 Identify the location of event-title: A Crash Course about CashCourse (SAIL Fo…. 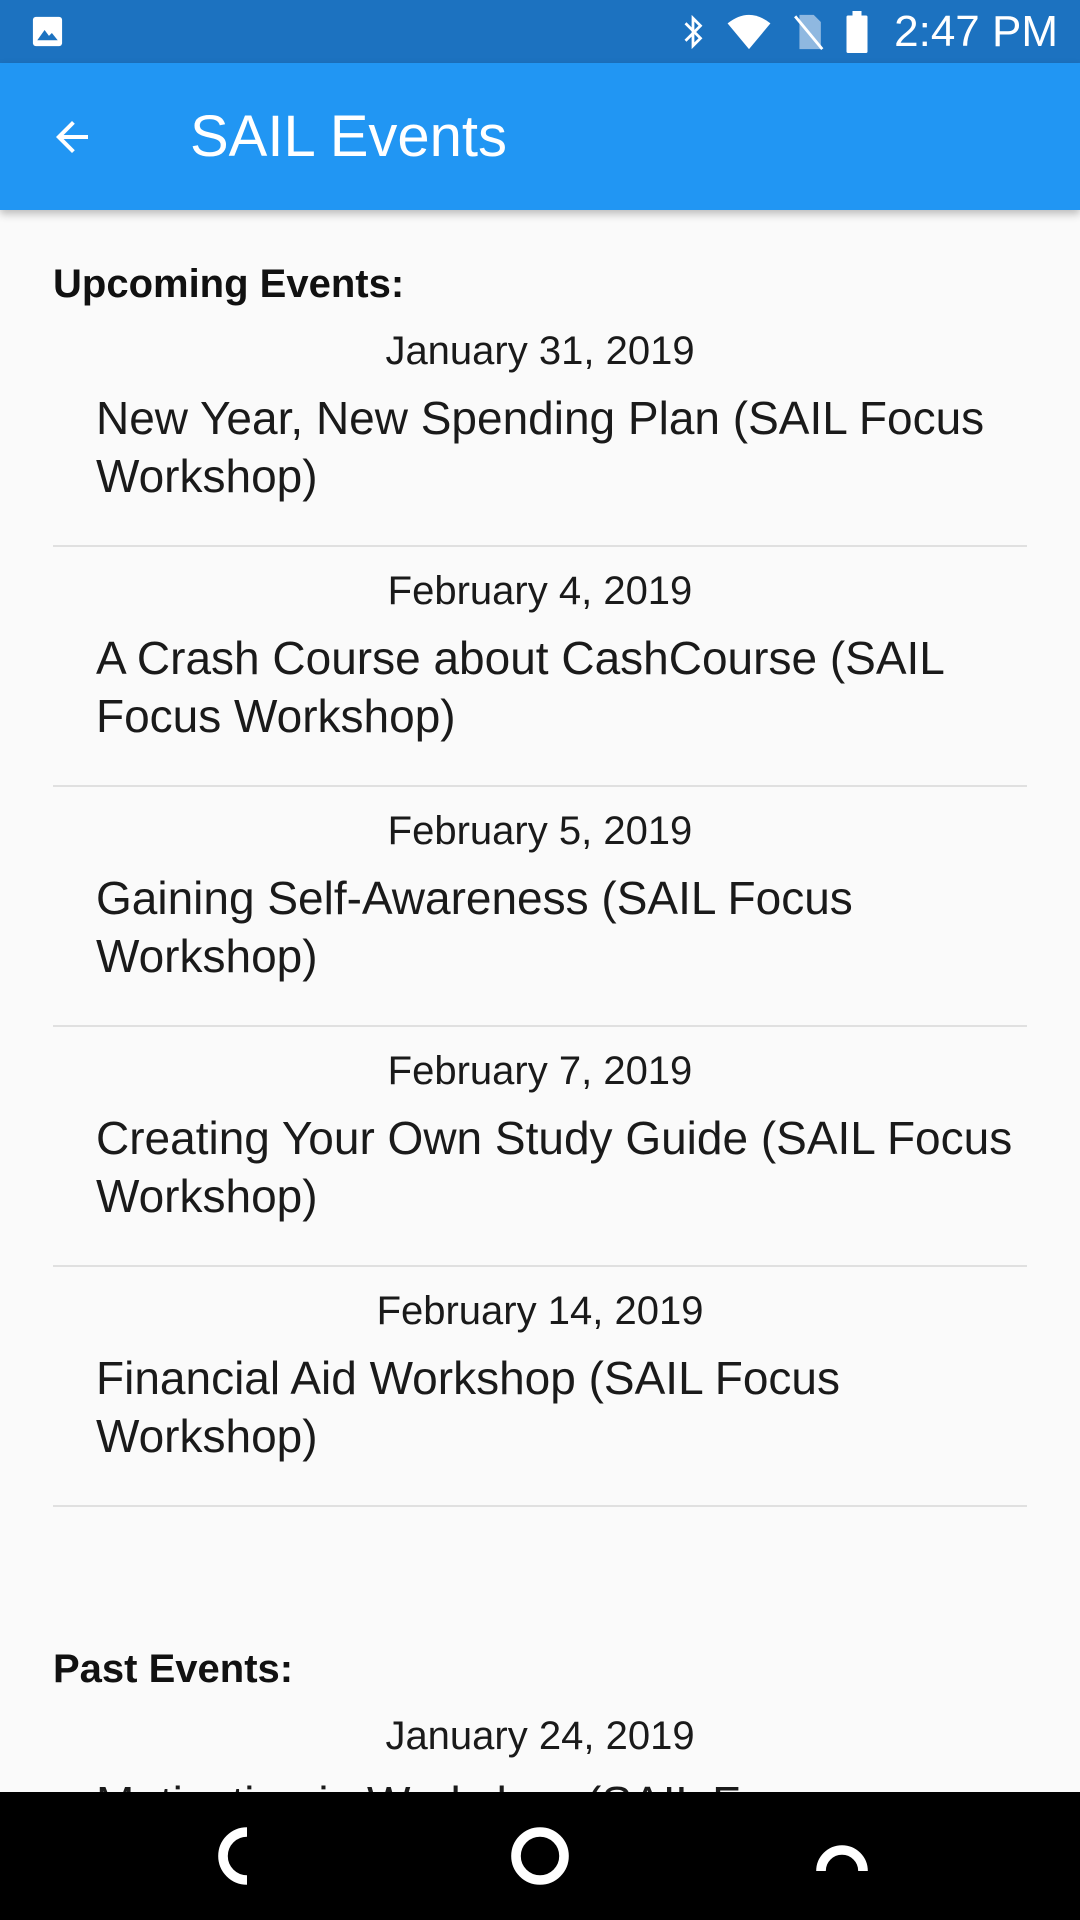
(520, 687).